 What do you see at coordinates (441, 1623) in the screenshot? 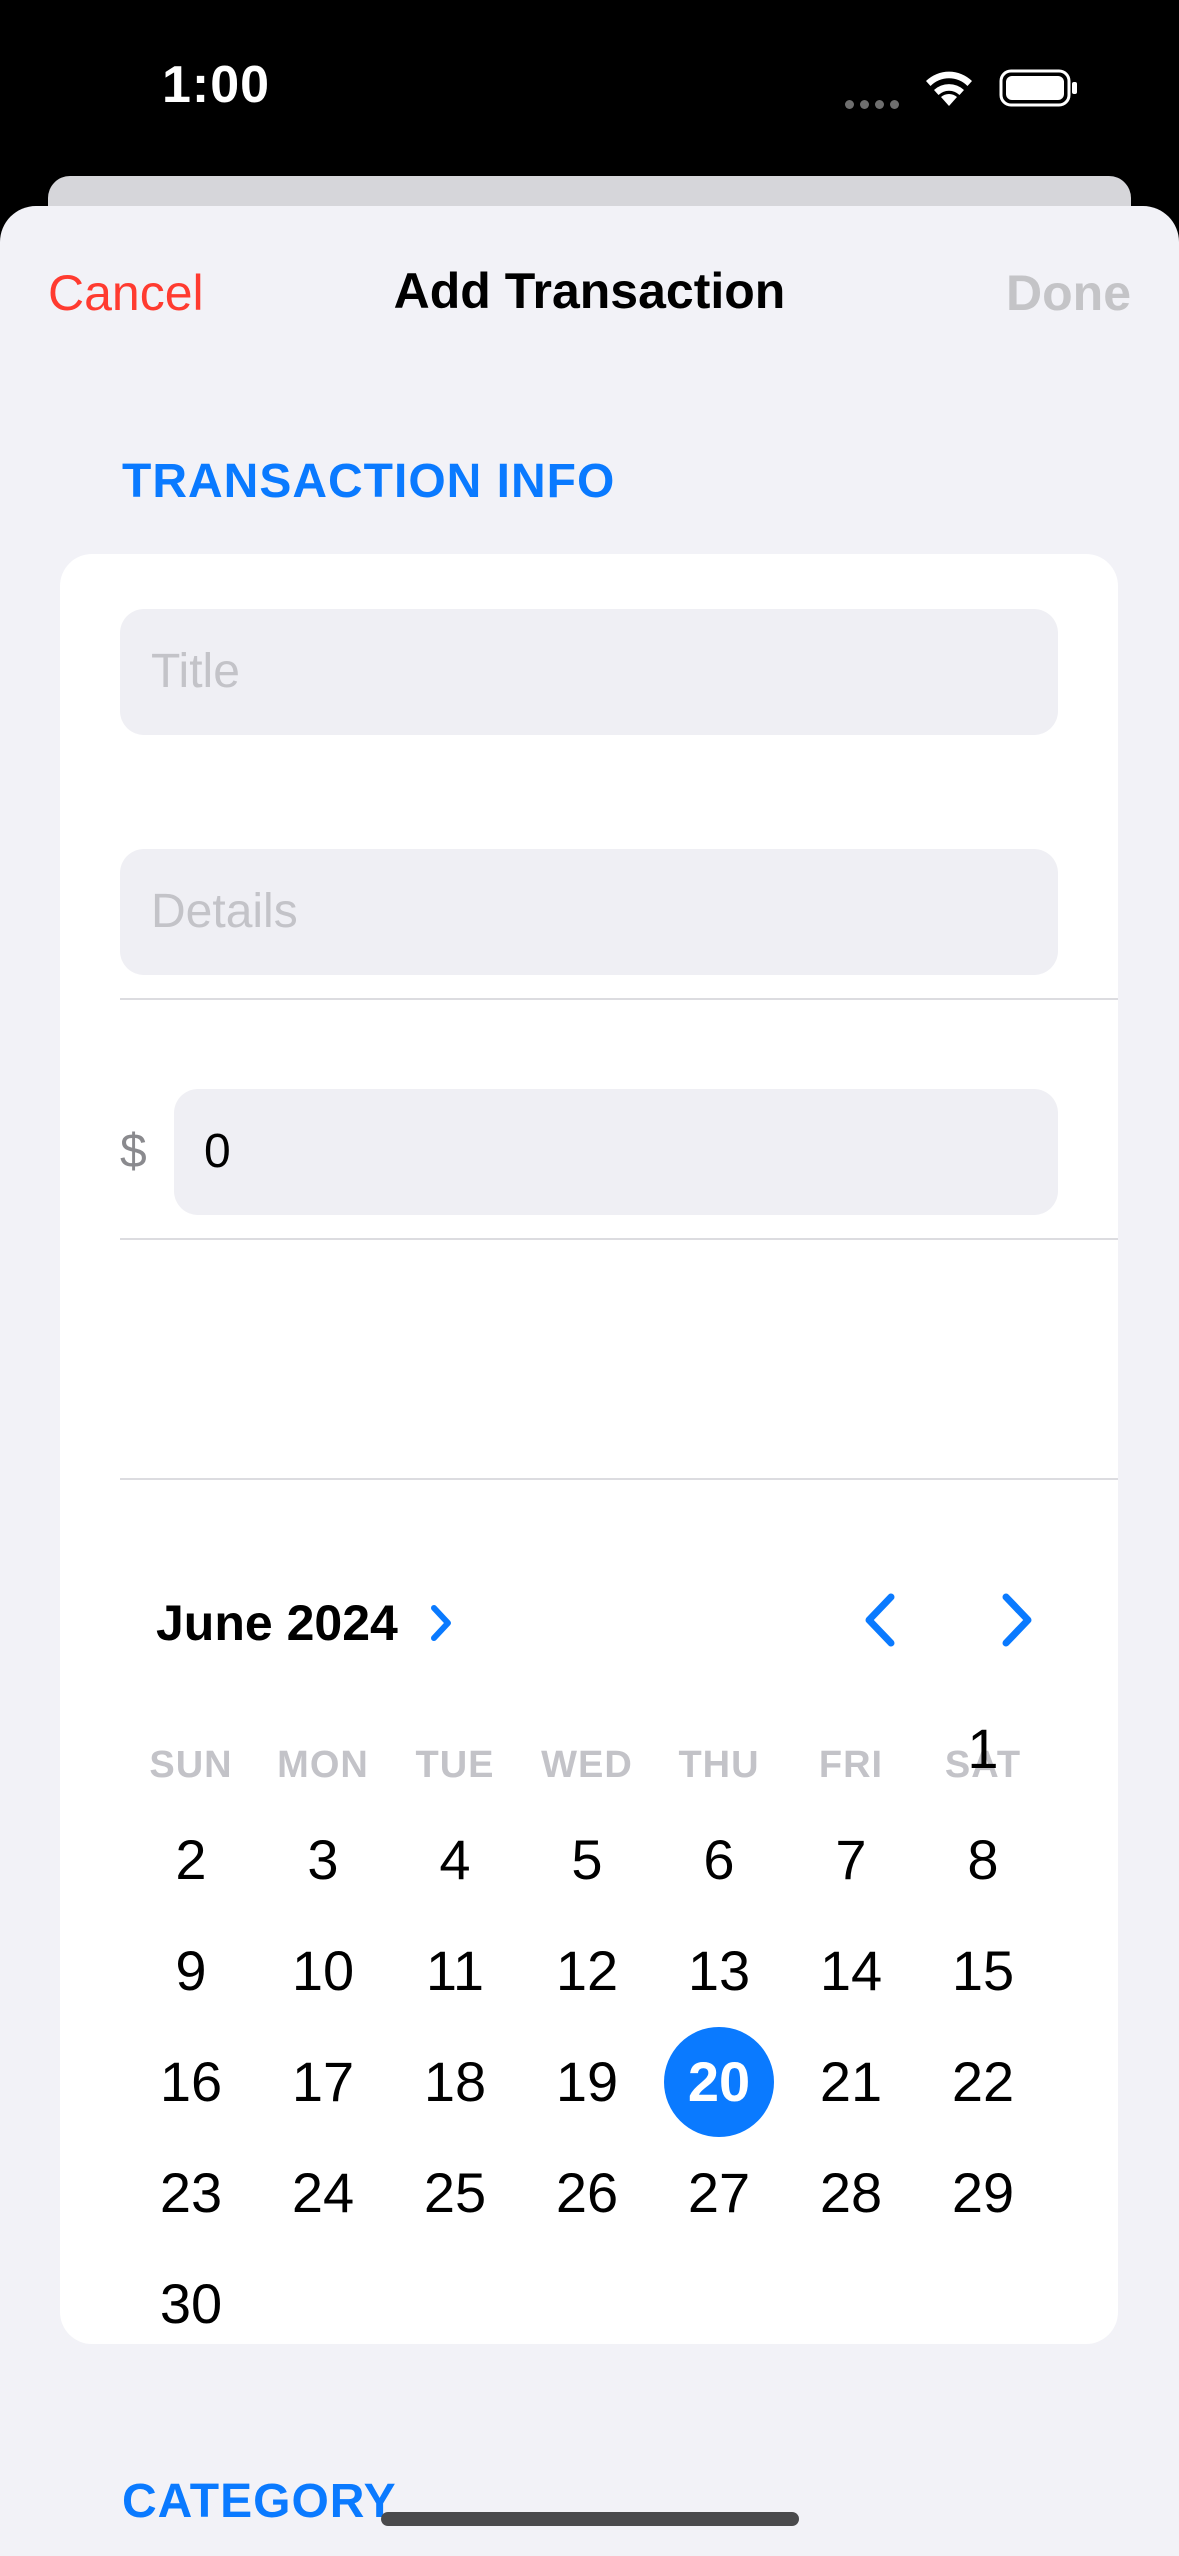
I see `chevron-right-icon` at bounding box center [441, 1623].